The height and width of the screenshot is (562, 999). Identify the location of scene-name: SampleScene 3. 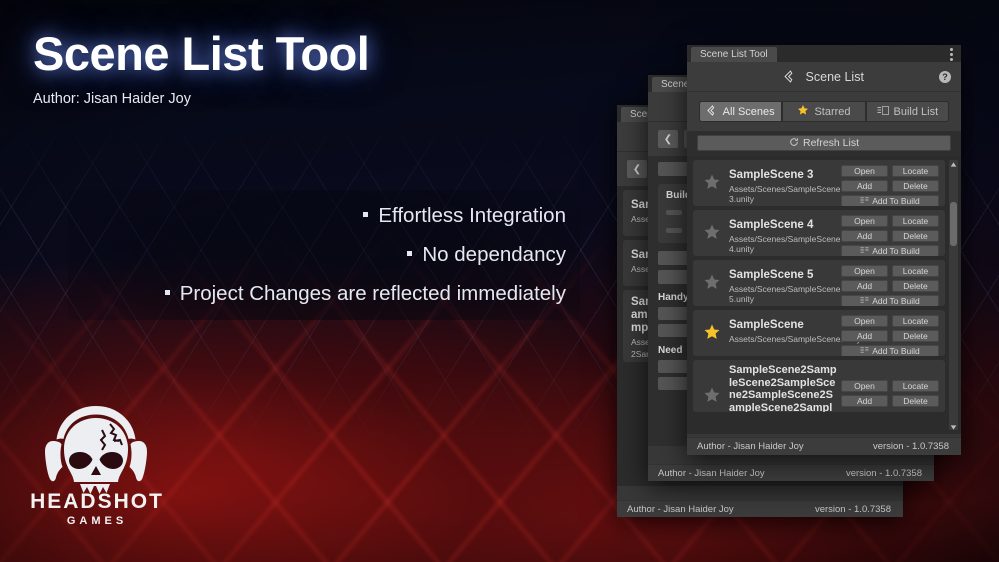
(771, 175).